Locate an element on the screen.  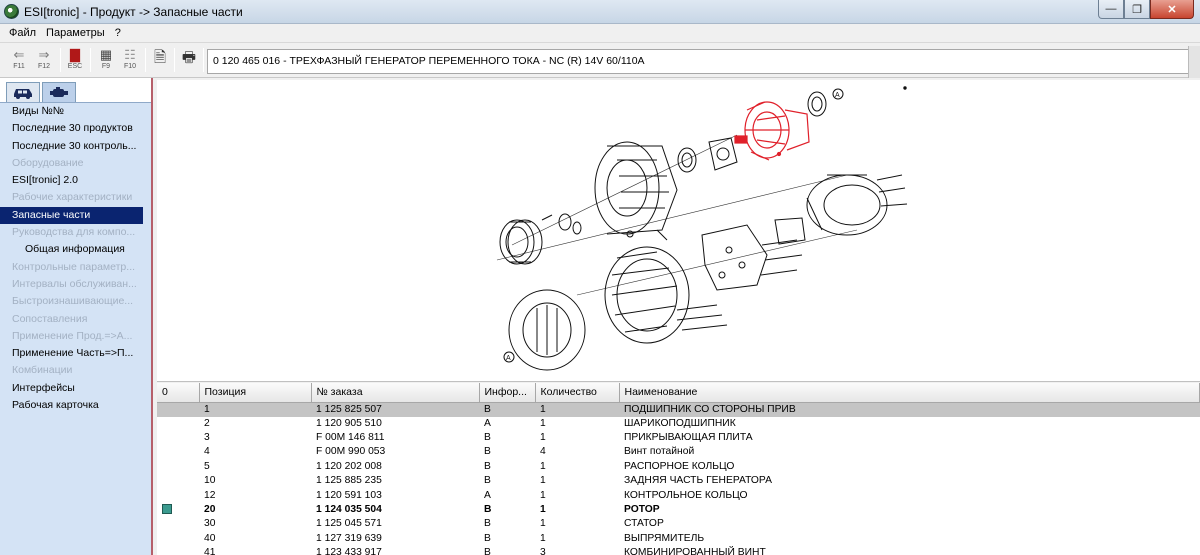
close-button: ✕ is located at coordinates (1172, 9).